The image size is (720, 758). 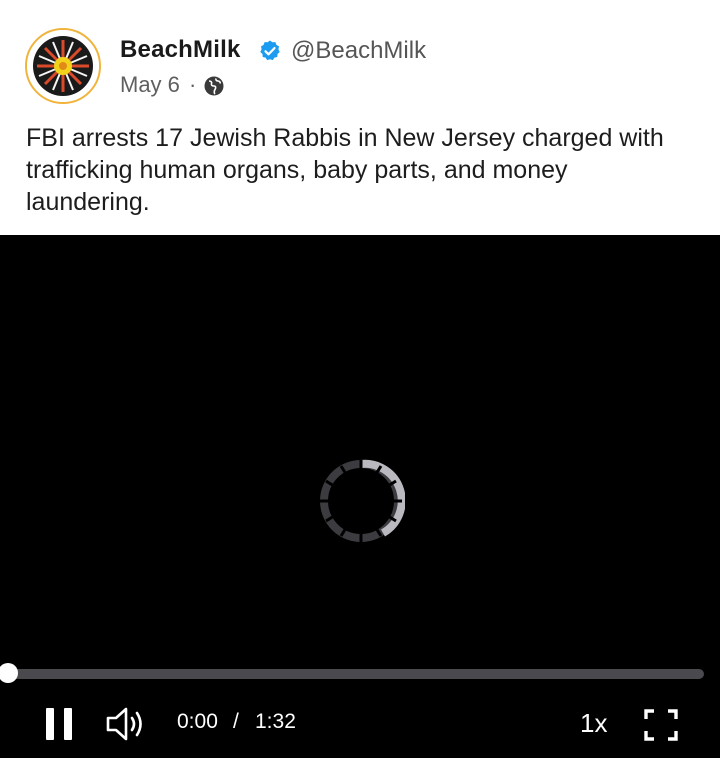 I want to click on playback-speed-button: 1x, so click(x=593, y=723).